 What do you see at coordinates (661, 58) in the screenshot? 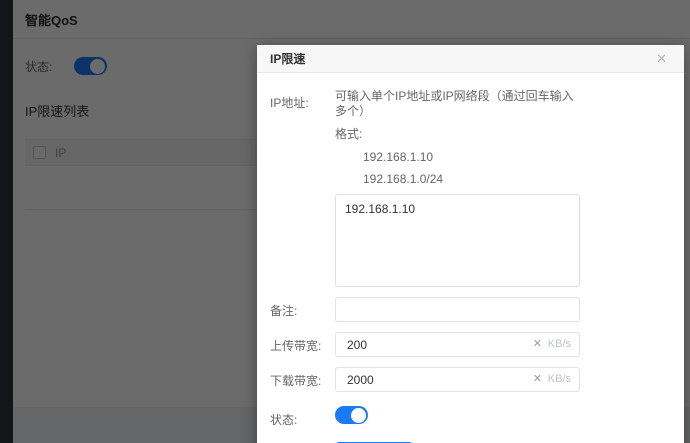
I see `close-icon: ✕` at bounding box center [661, 58].